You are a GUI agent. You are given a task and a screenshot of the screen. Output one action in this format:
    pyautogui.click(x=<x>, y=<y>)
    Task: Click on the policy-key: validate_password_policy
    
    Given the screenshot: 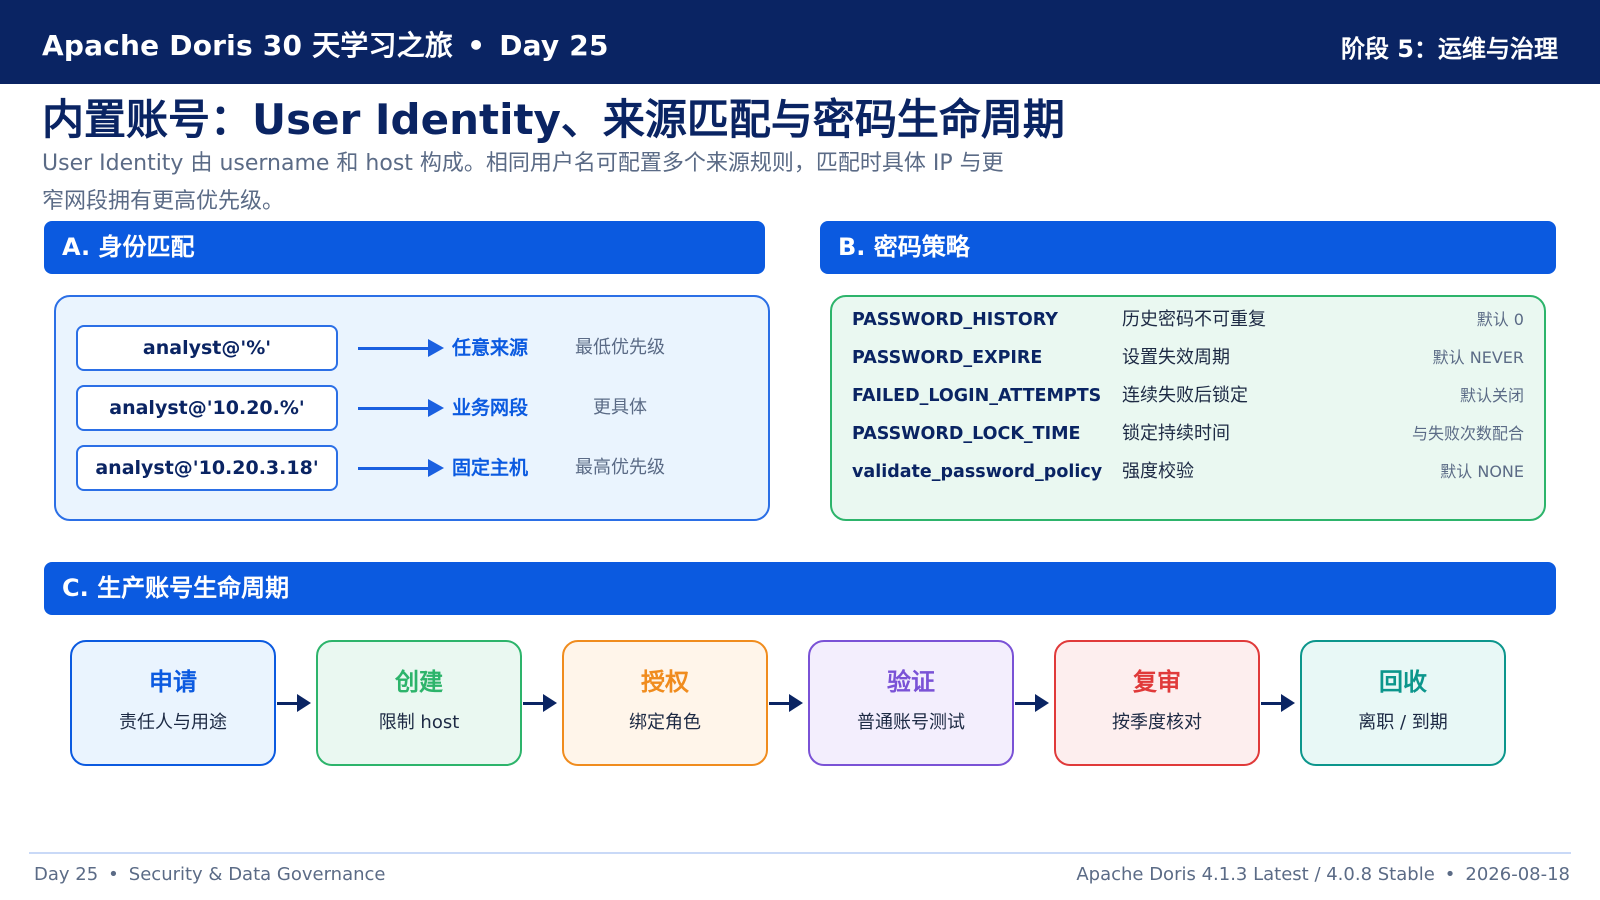 What is the action you would take?
    pyautogui.click(x=977, y=472)
    